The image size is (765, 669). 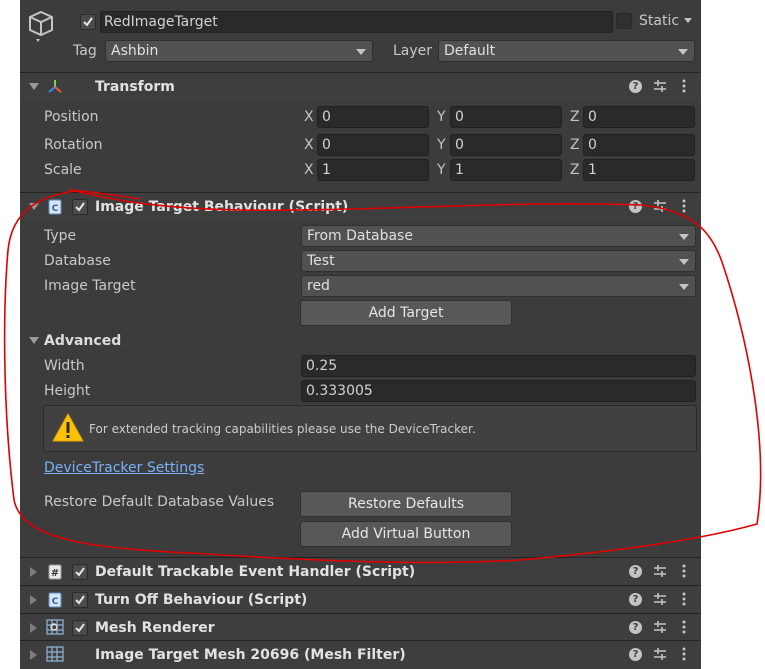 I want to click on height-label: Height, so click(x=67, y=391).